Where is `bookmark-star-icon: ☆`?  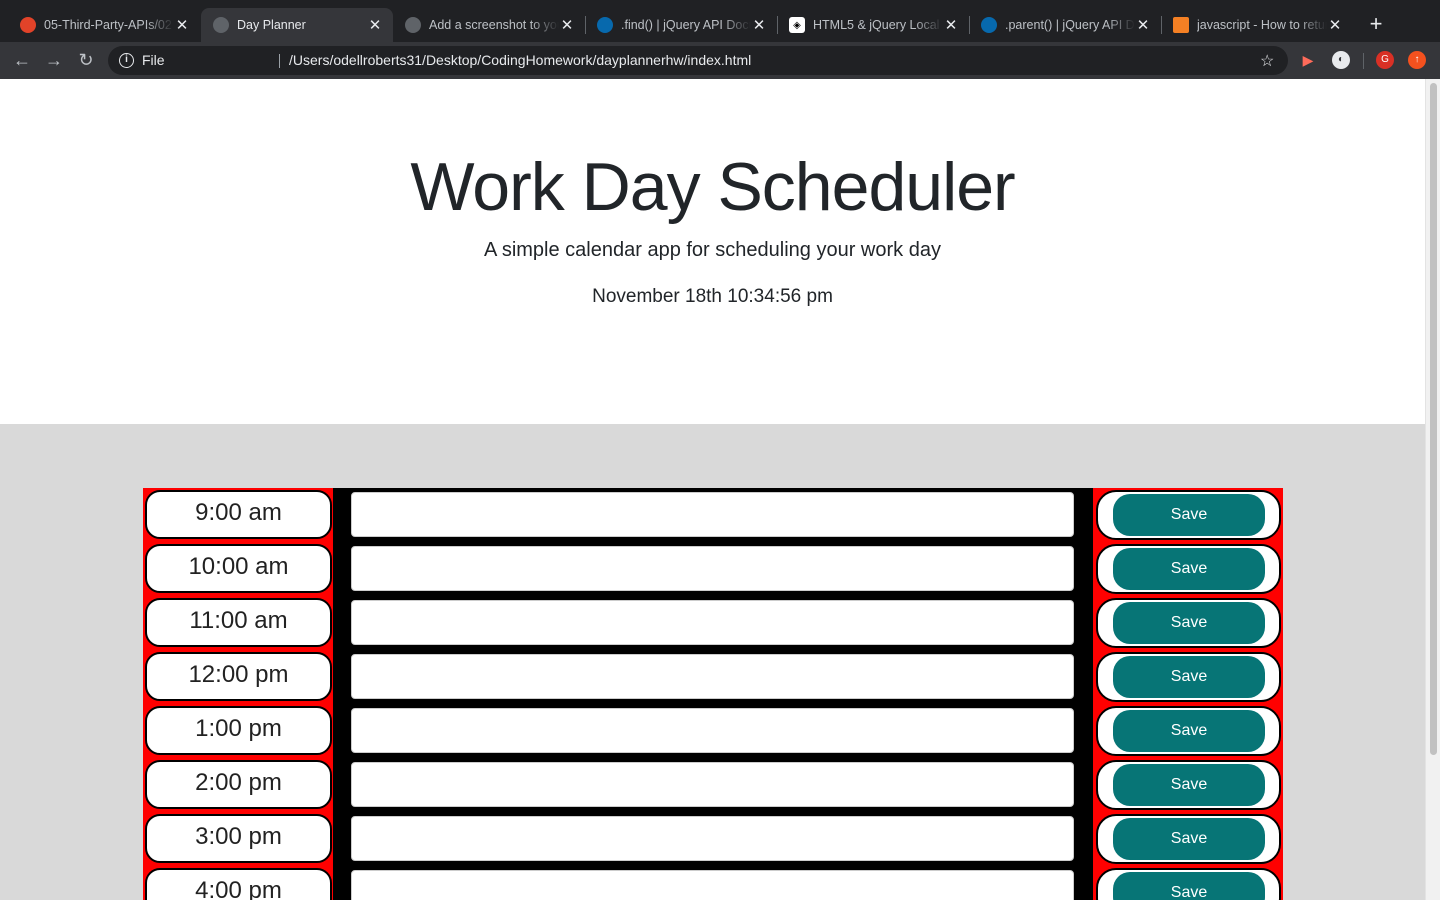 bookmark-star-icon: ☆ is located at coordinates (1267, 61).